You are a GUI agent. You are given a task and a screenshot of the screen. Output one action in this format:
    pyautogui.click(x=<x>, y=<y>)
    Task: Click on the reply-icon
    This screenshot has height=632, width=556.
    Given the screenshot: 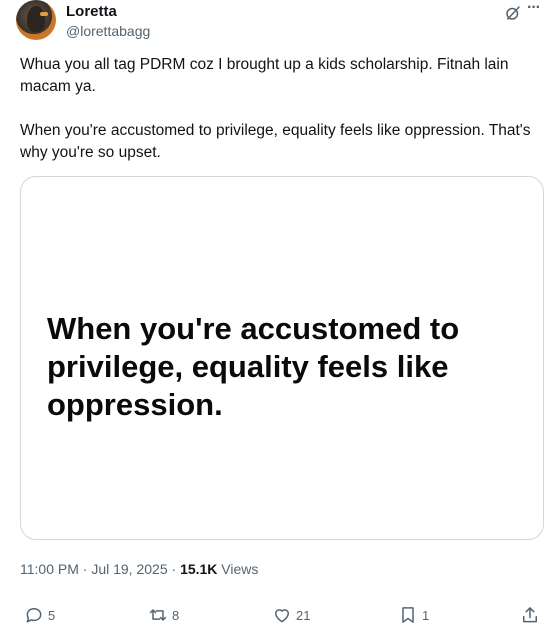 What is the action you would take?
    pyautogui.click(x=34, y=615)
    